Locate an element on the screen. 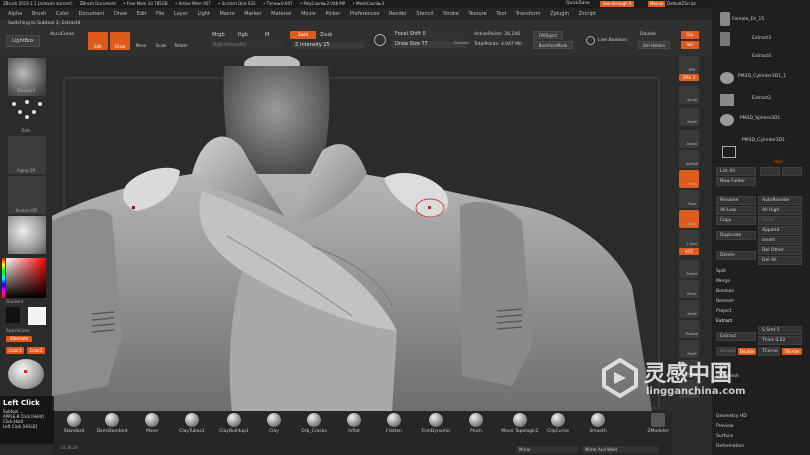  rgb-intensity-slider: Rgb Intensity is located at coordinates (247, 45).